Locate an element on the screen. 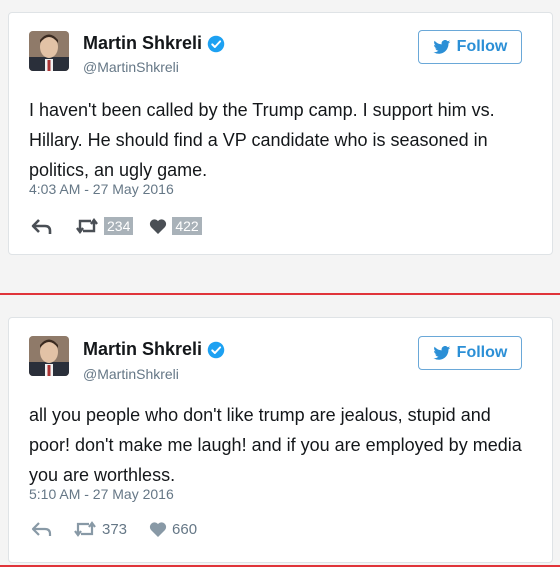 The width and height of the screenshot is (560, 567). tweet-timestamp: 5:10 AM - 27 May 2016 is located at coordinates (101, 494).